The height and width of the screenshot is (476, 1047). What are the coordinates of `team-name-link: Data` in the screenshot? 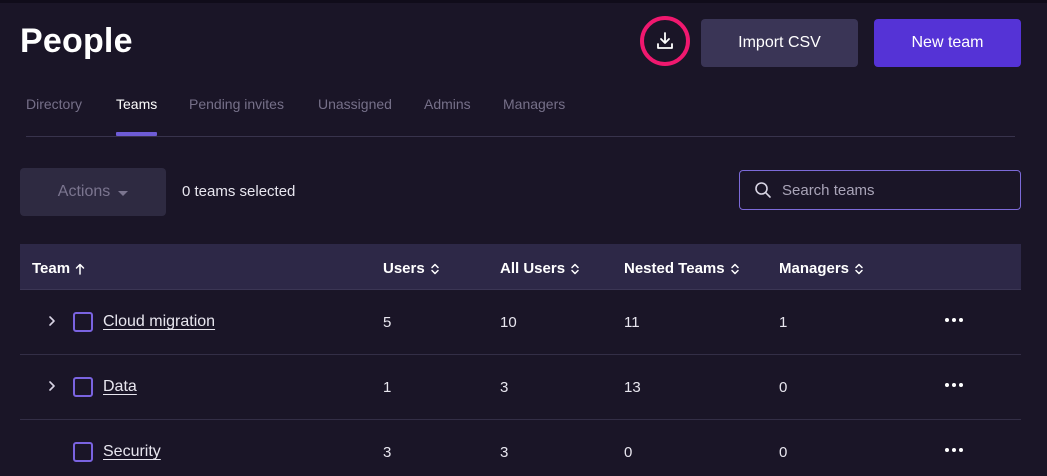 It's located at (120, 387).